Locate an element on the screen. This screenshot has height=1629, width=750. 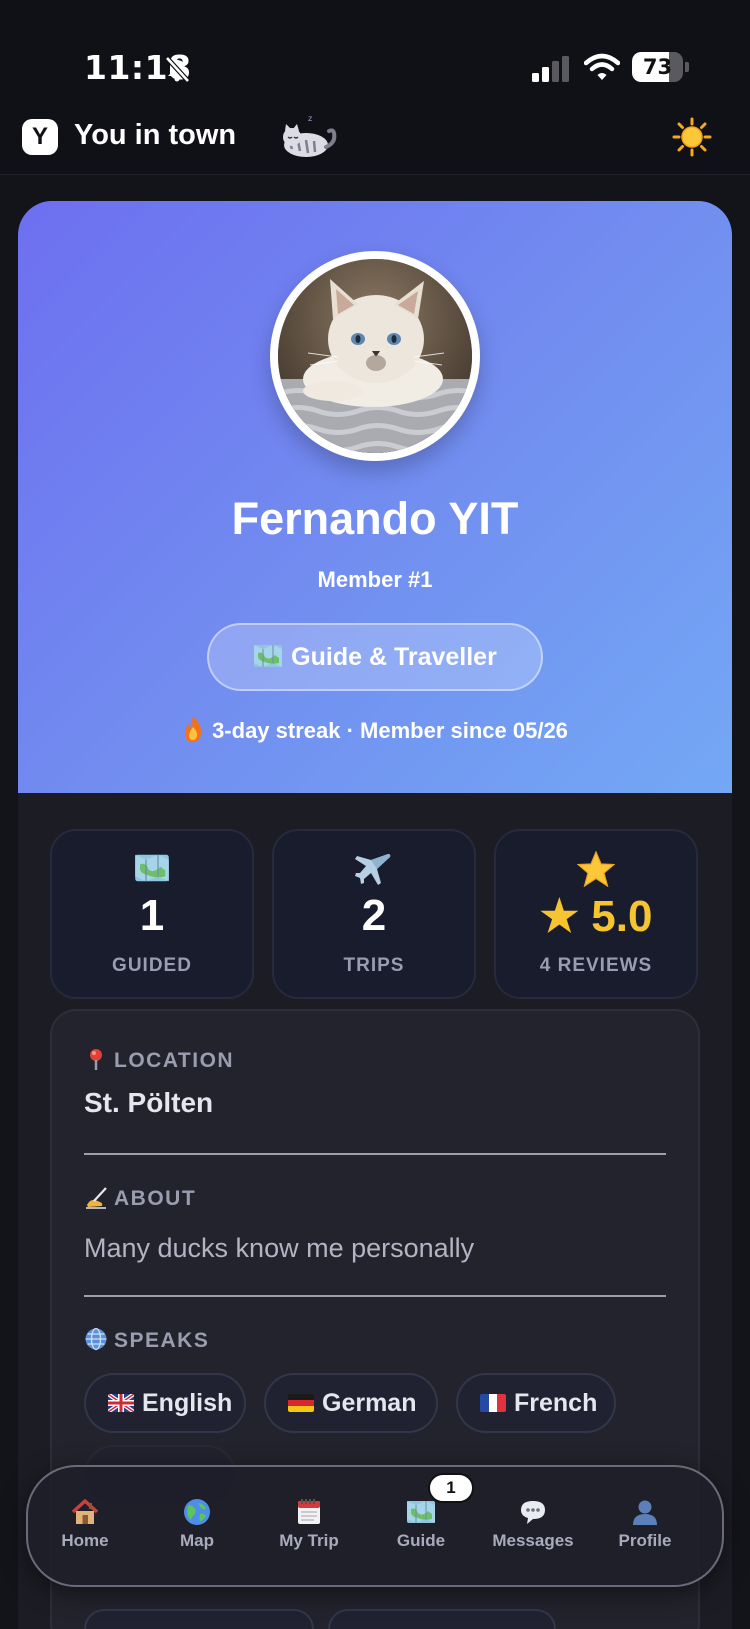
bell-off-icon is located at coordinates (177, 69).